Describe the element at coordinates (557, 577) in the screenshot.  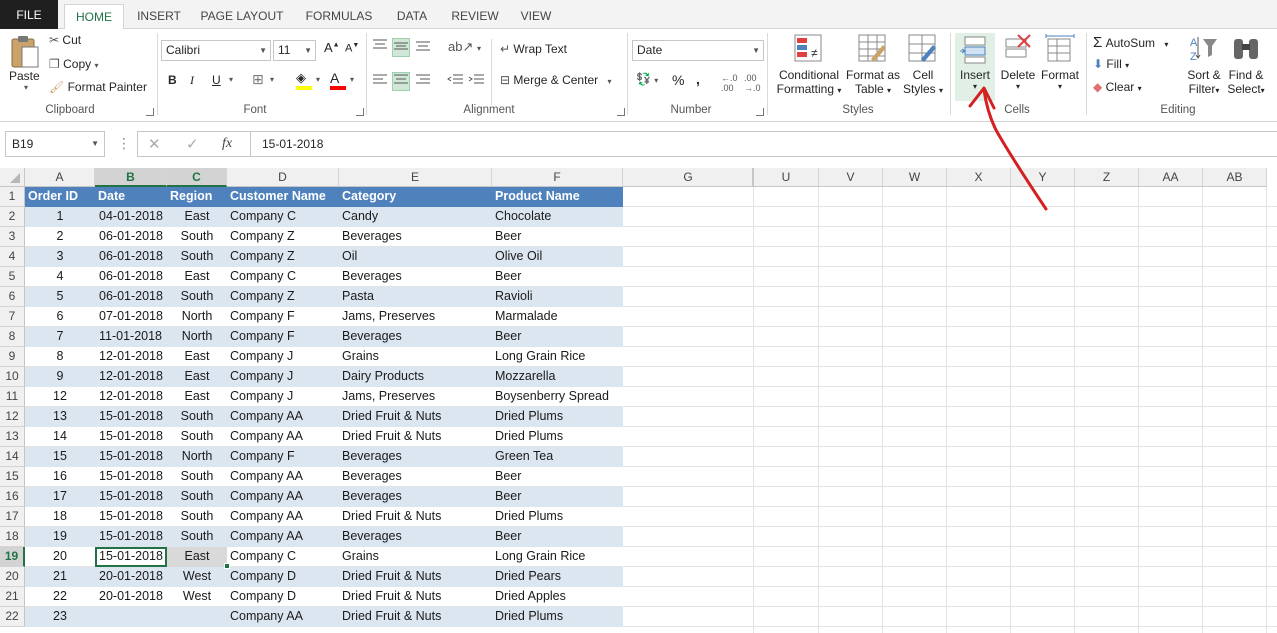
I see `table-cell: Dried Pears` at that location.